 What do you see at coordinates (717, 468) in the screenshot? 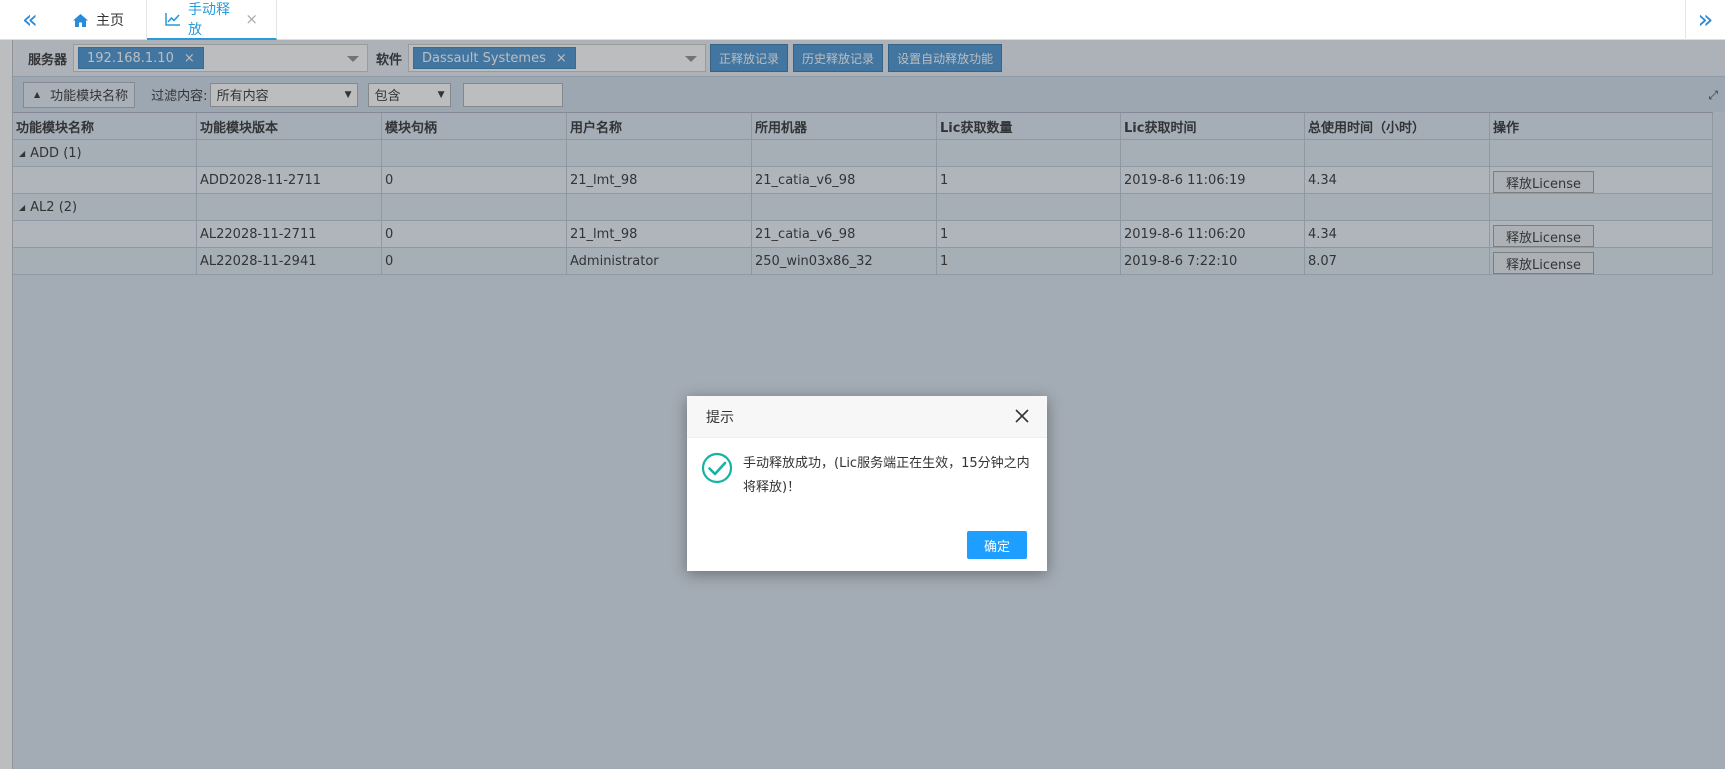
I see `success-check-icon` at bounding box center [717, 468].